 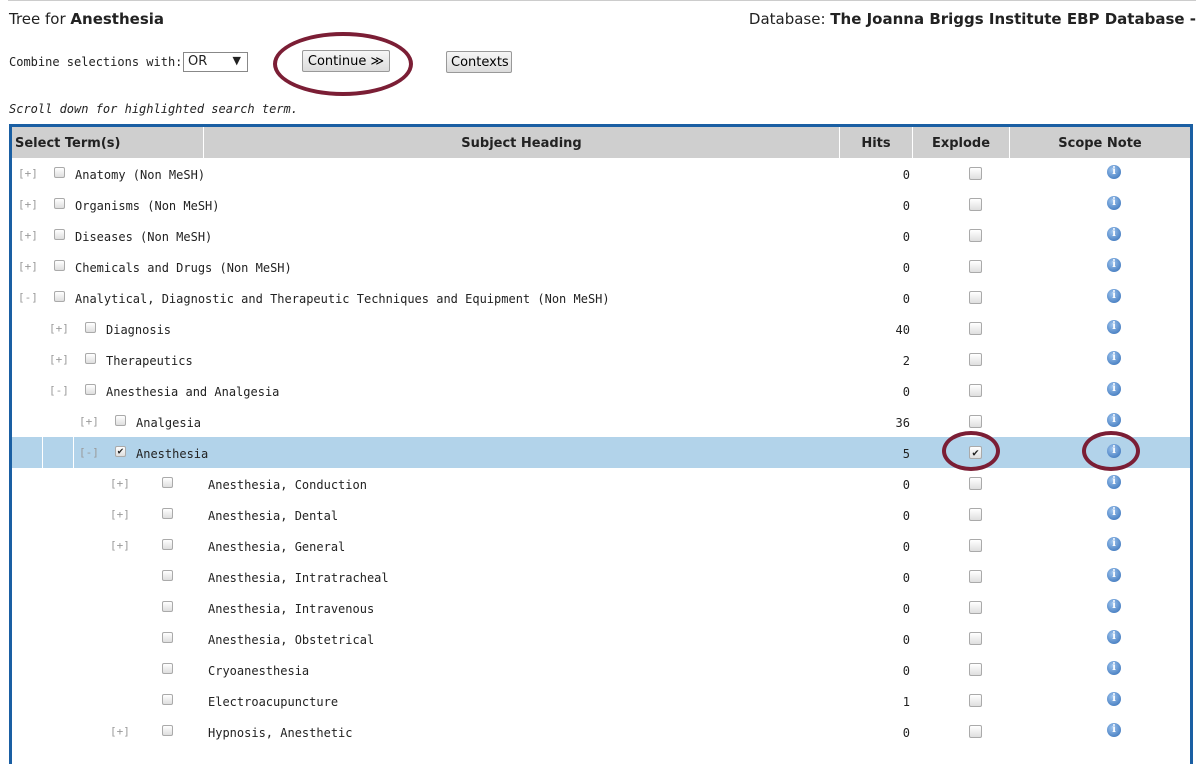 What do you see at coordinates (287, 485) in the screenshot?
I see `subject-heading-label: Anesthesia, Conduction` at bounding box center [287, 485].